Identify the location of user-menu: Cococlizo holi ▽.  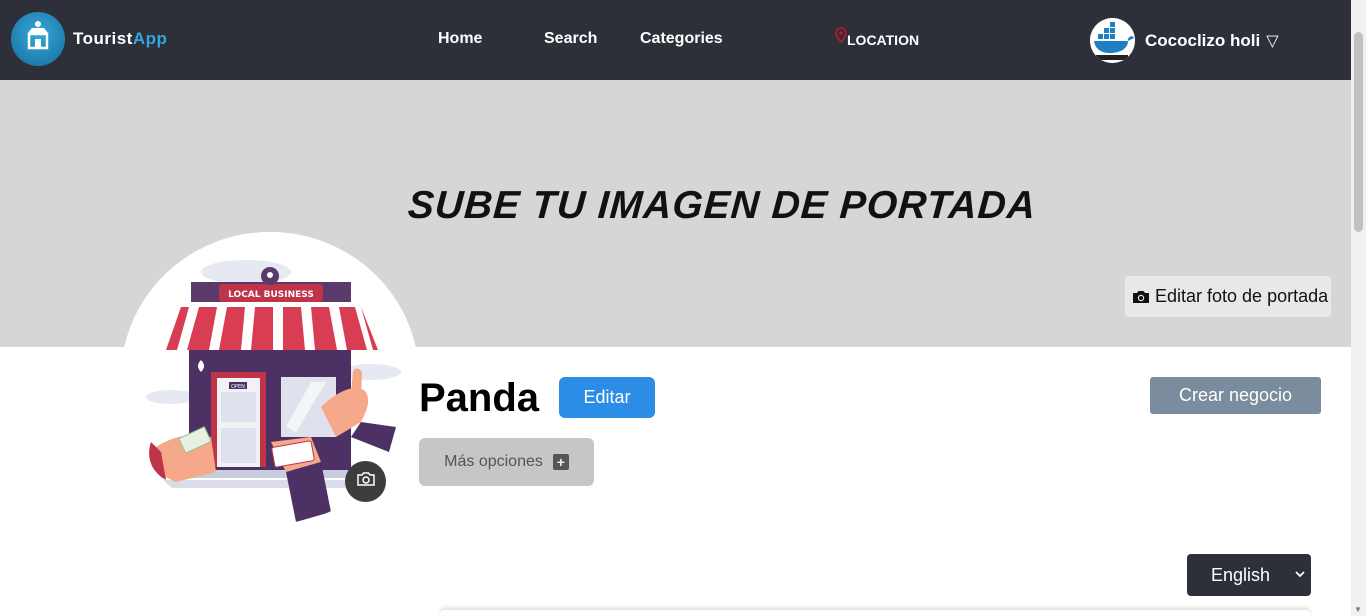
(1184, 40).